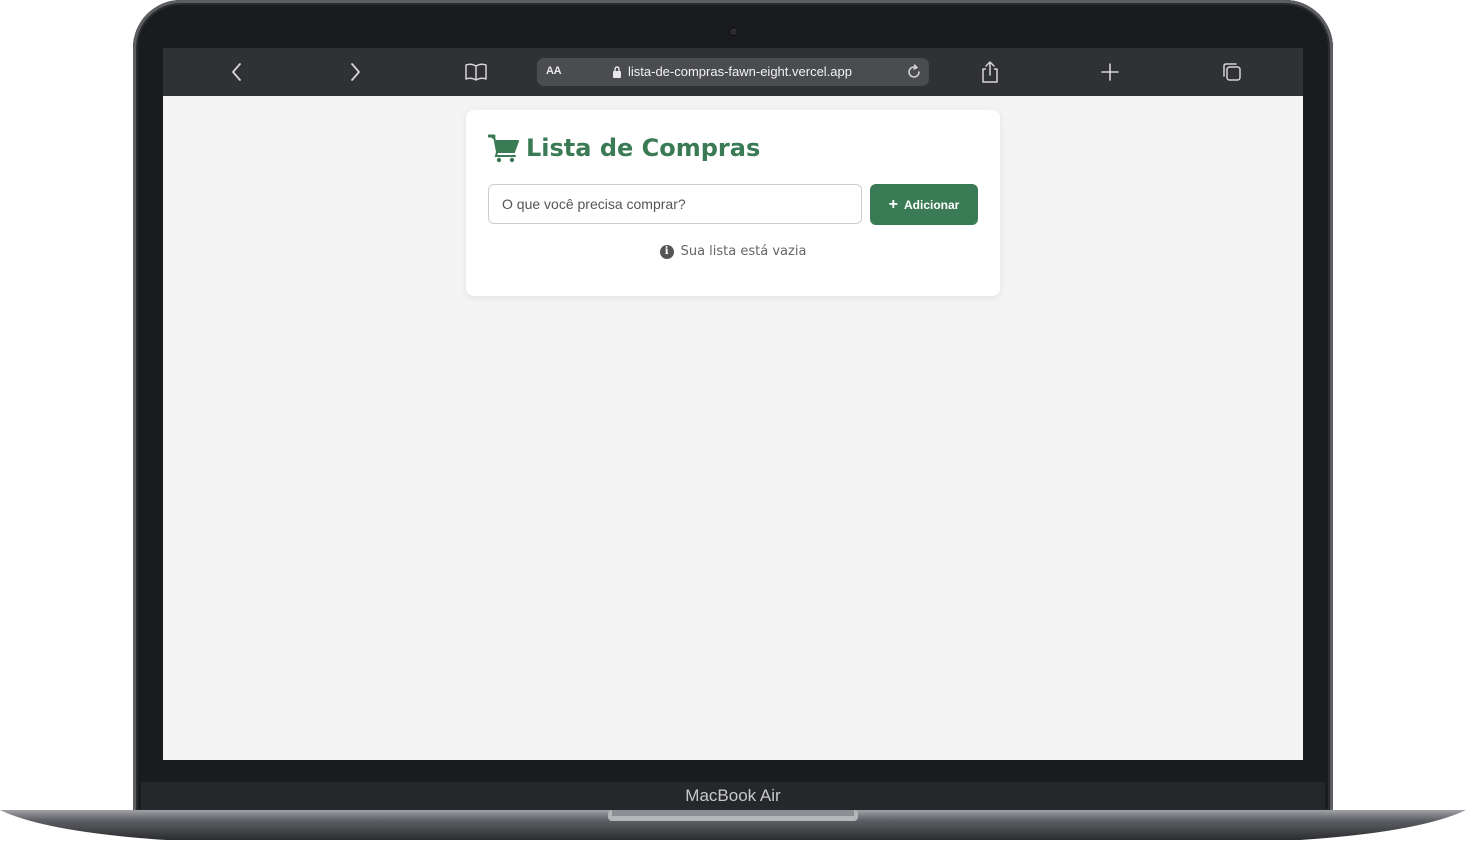 Image resolution: width=1466 pixels, height=842 pixels. I want to click on plus-icon, so click(1110, 72).